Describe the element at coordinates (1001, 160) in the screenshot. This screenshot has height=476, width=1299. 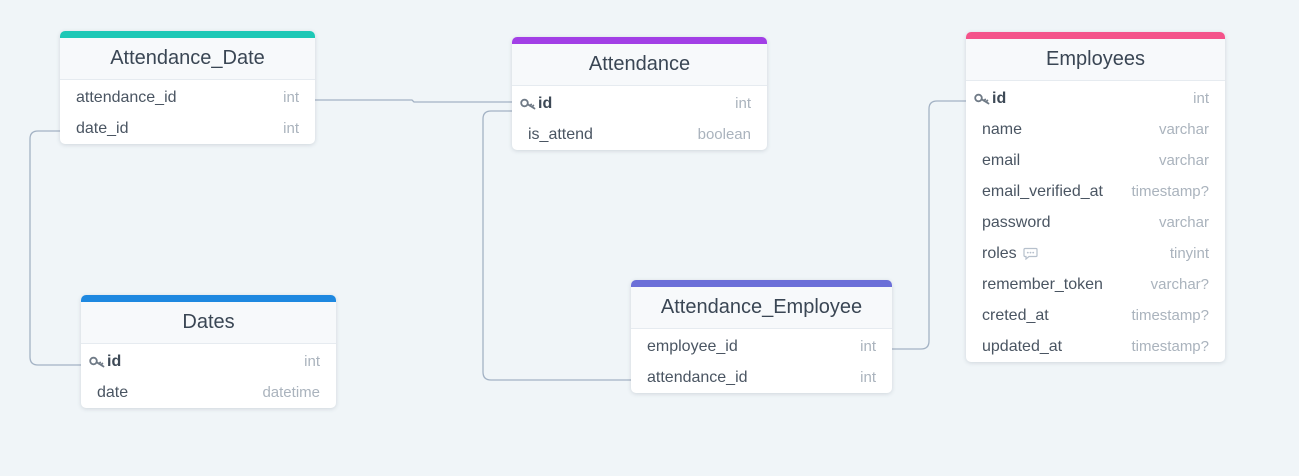
I see `field-name-text: email` at that location.